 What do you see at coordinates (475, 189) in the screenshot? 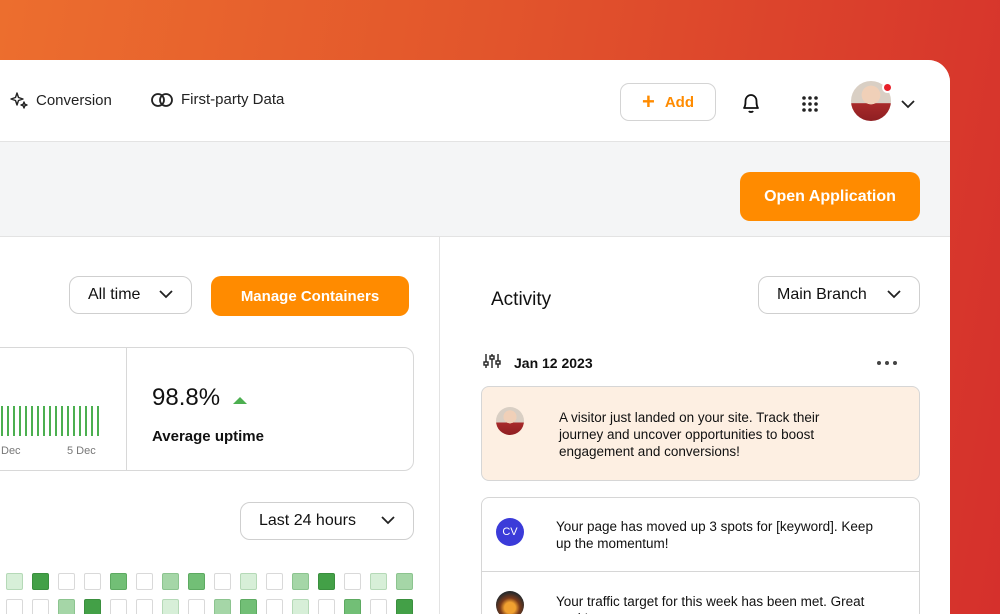
I see `sub-header: Open Application` at bounding box center [475, 189].